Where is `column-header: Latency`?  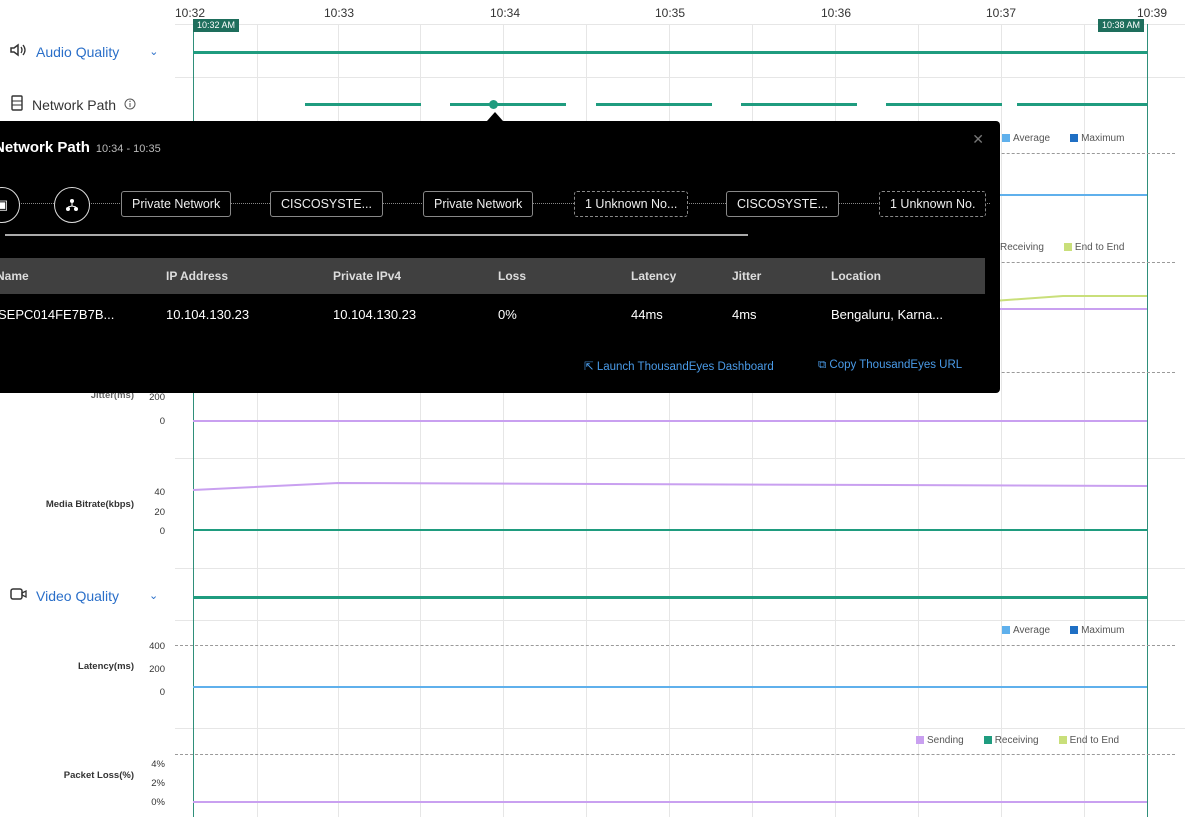 column-header: Latency is located at coordinates (654, 276).